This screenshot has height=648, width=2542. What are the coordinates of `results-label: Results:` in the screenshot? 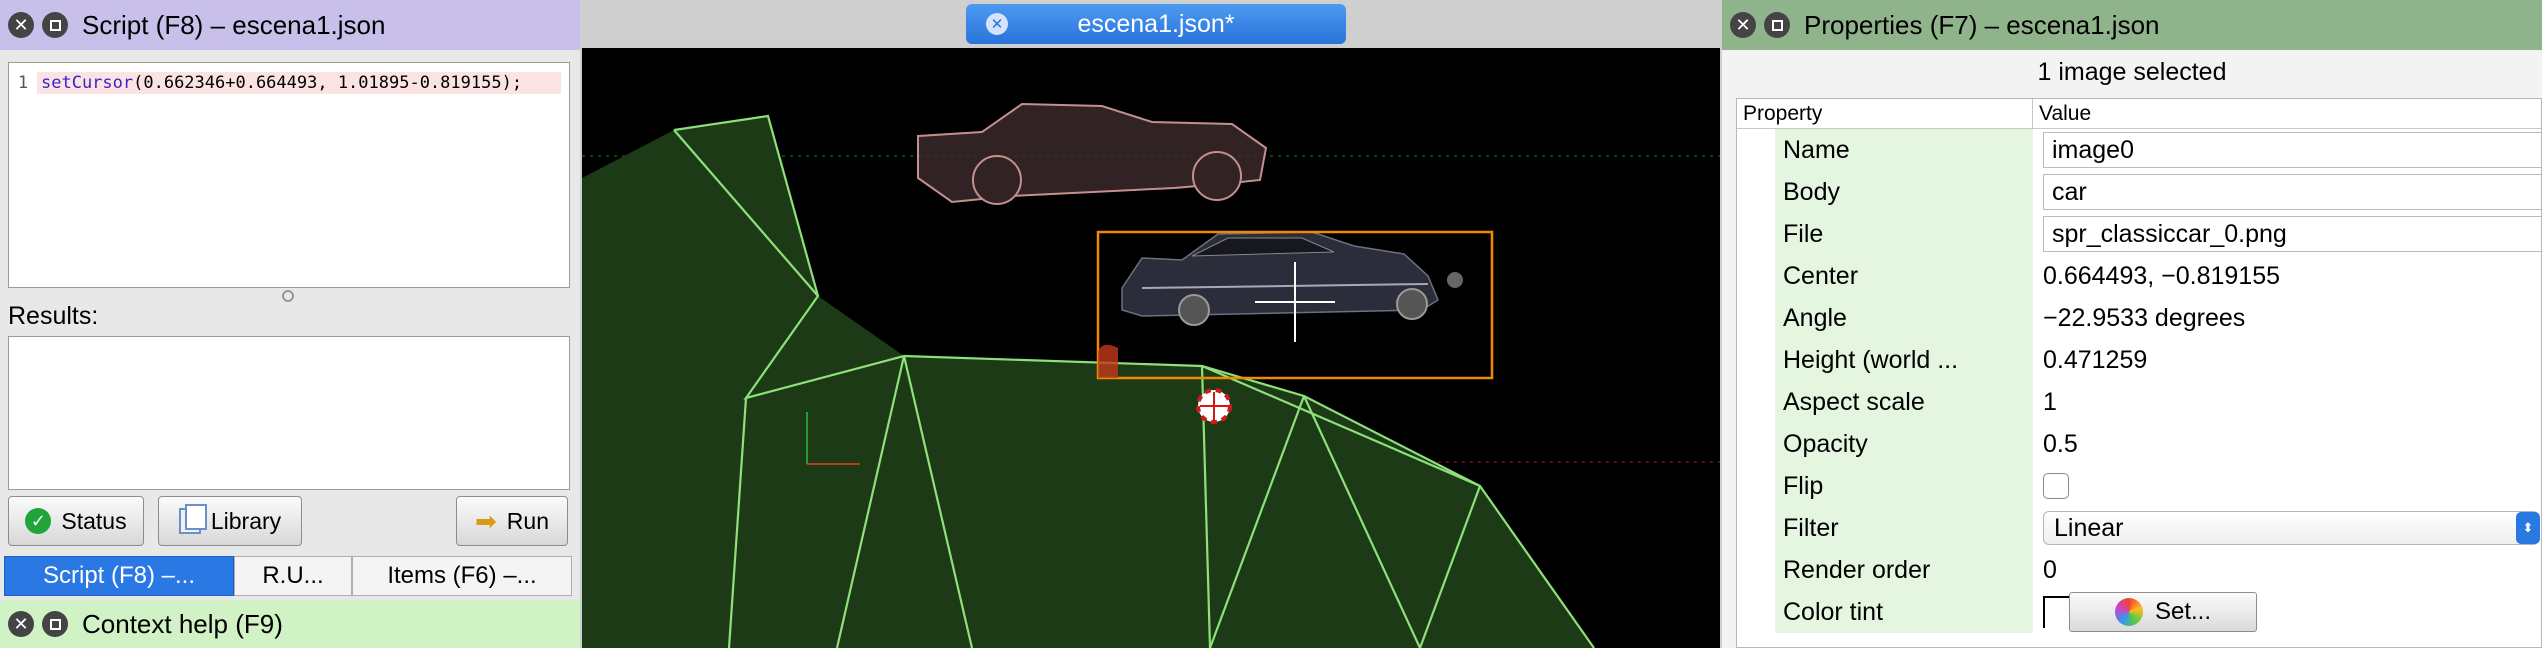 It's located at (53, 316).